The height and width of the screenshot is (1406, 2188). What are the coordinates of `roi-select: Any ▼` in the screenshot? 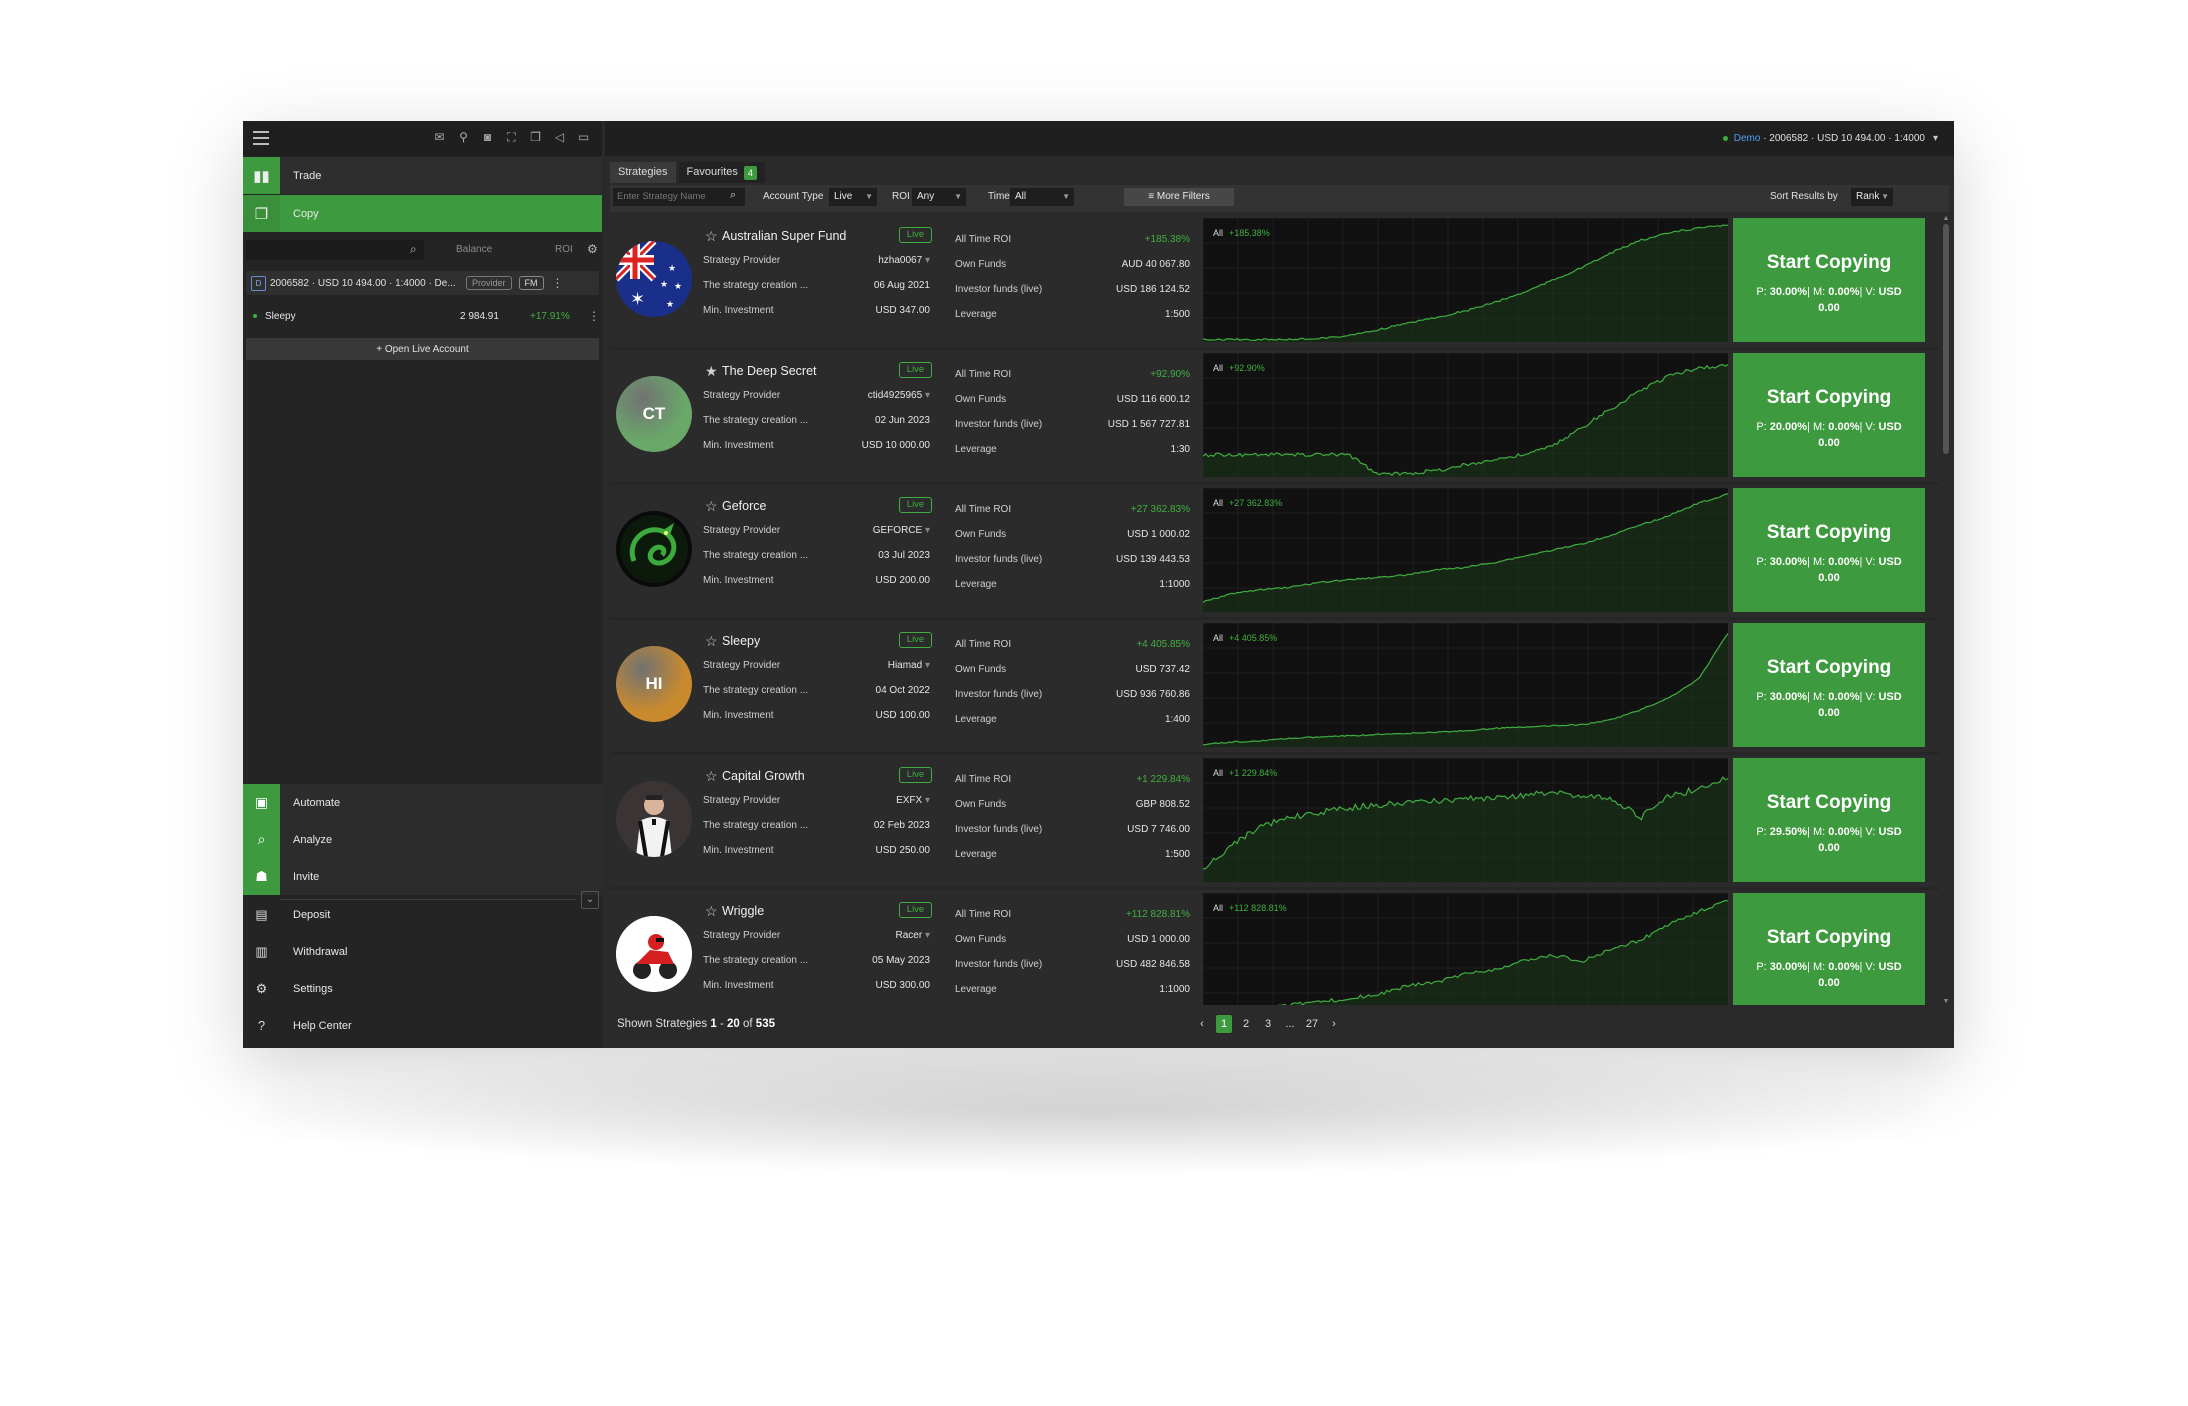 It's located at (939, 197).